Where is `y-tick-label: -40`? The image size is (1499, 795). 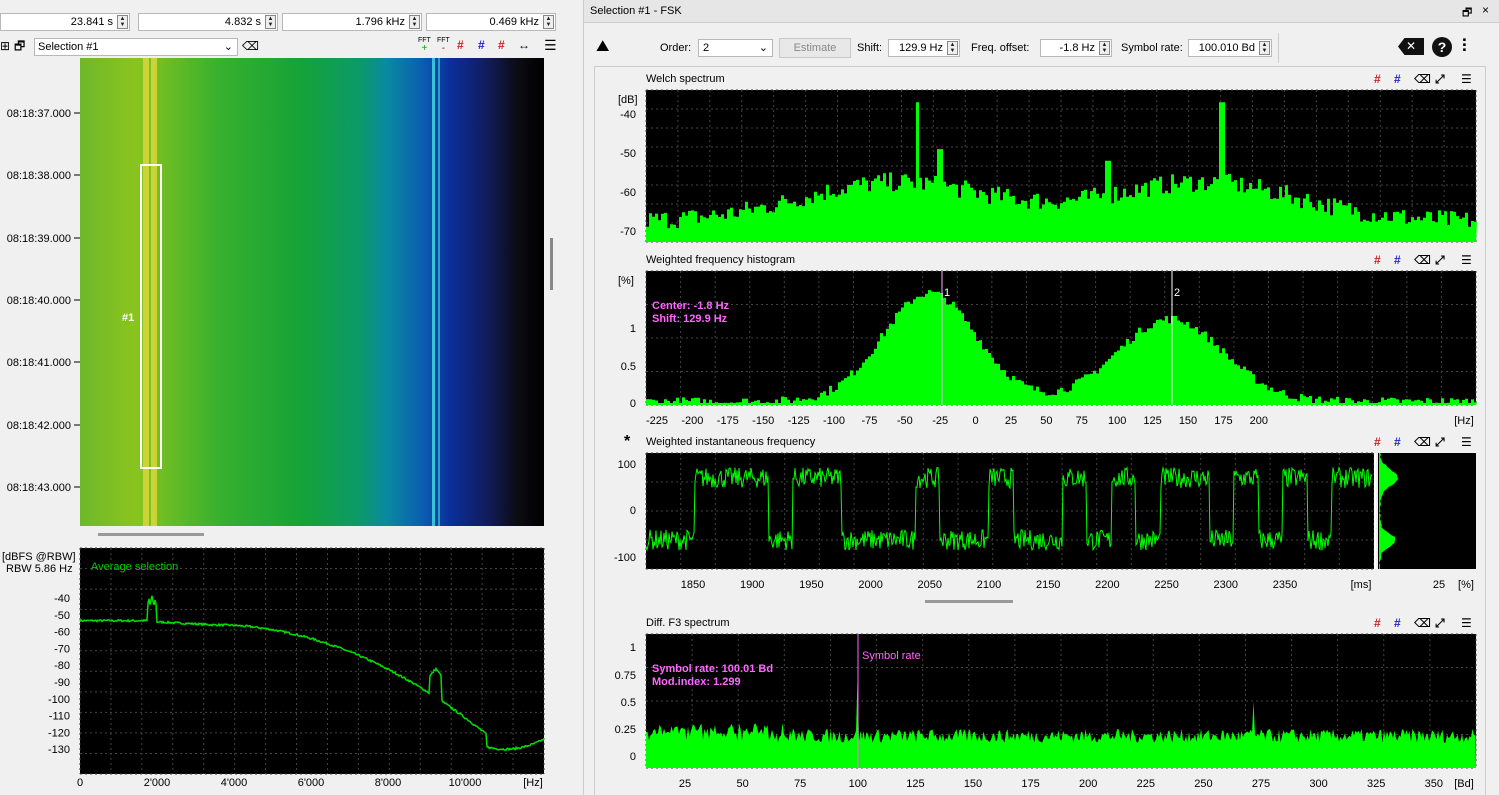 y-tick-label: -40 is located at coordinates (62, 599).